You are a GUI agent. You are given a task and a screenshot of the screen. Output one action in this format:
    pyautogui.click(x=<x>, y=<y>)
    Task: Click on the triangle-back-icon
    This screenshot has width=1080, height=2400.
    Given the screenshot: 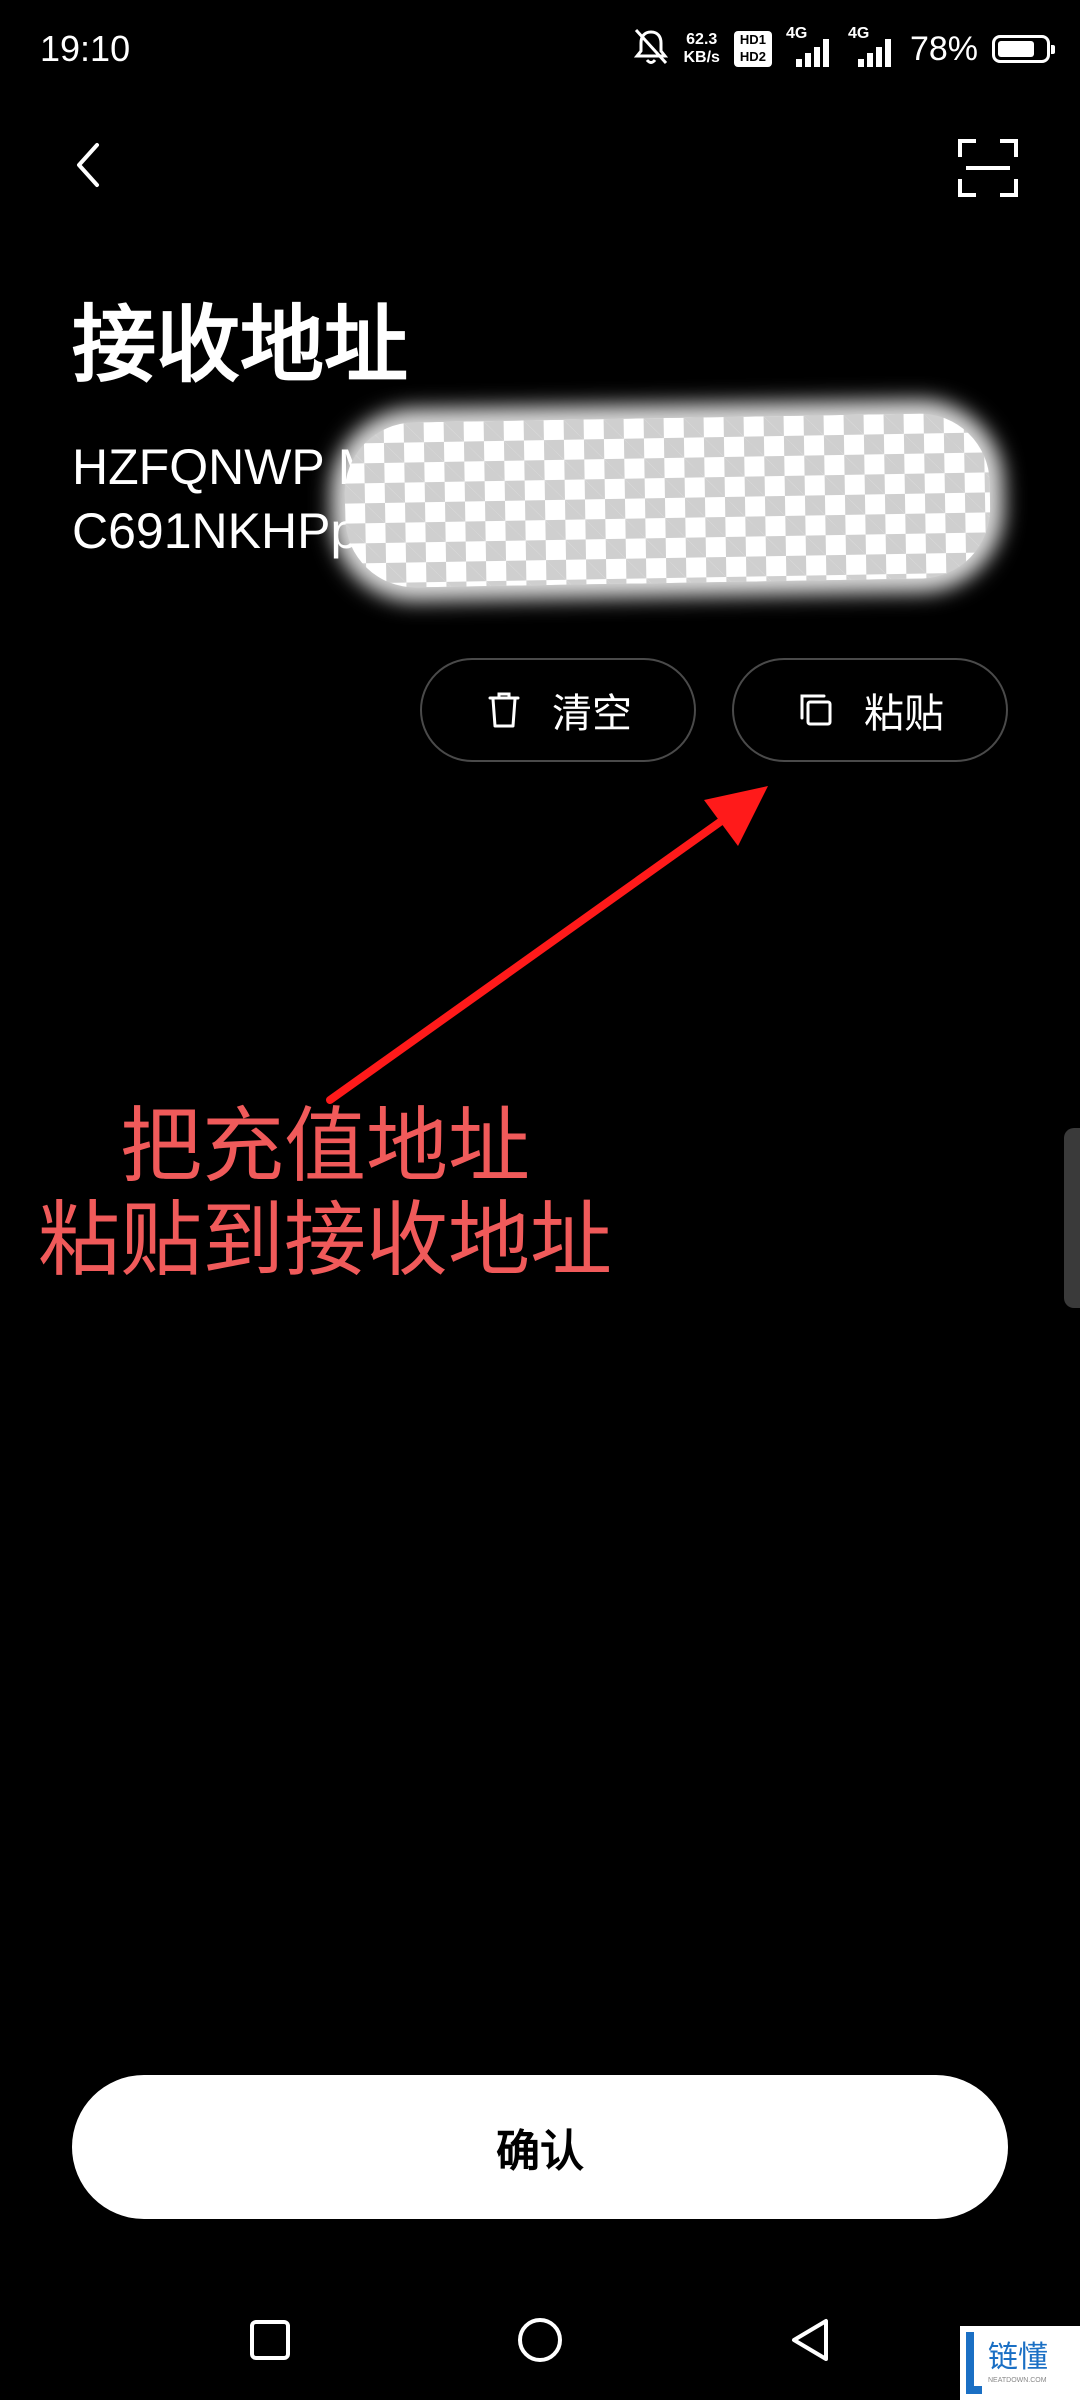 What is the action you would take?
    pyautogui.click(x=810, y=2340)
    